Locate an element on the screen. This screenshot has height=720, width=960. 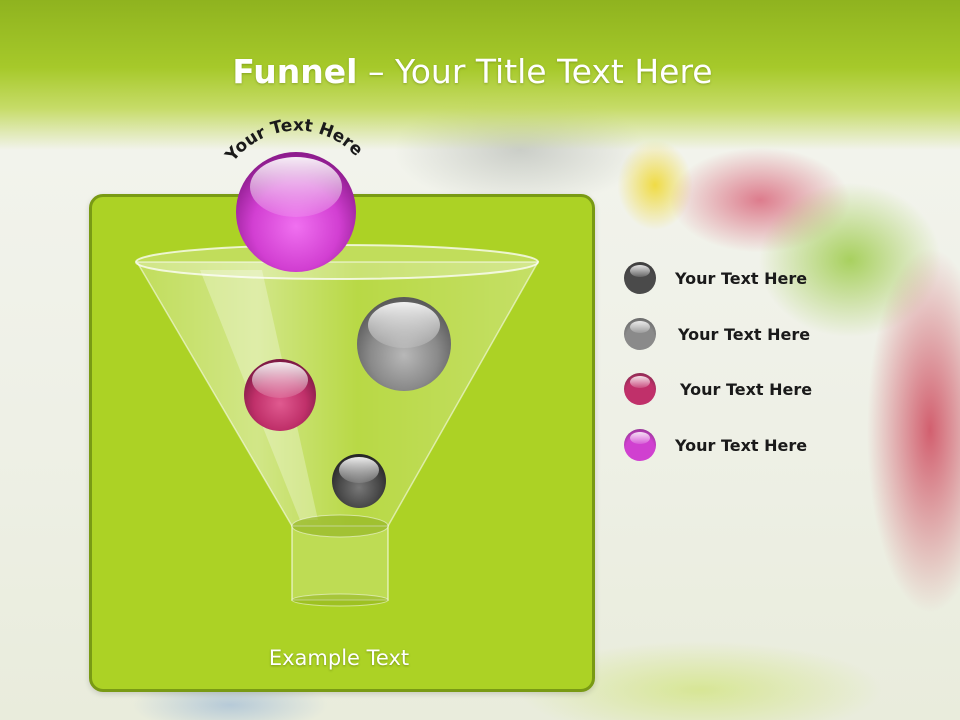
pink-sphere is located at coordinates (296, 212).